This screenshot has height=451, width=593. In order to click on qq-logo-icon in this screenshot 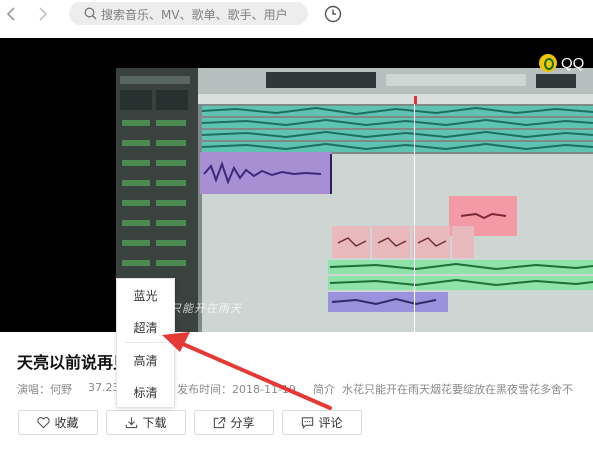, I will do `click(548, 63)`.